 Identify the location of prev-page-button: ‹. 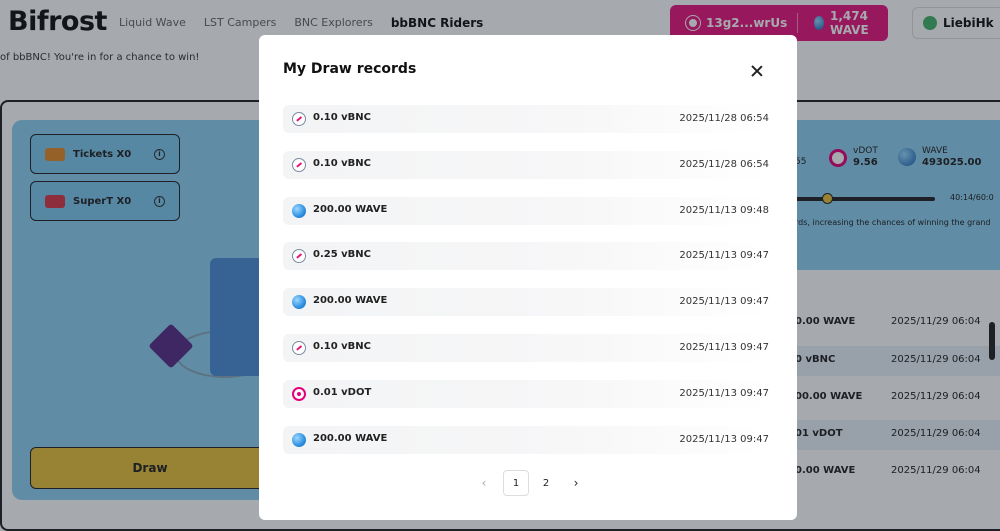
(484, 483).